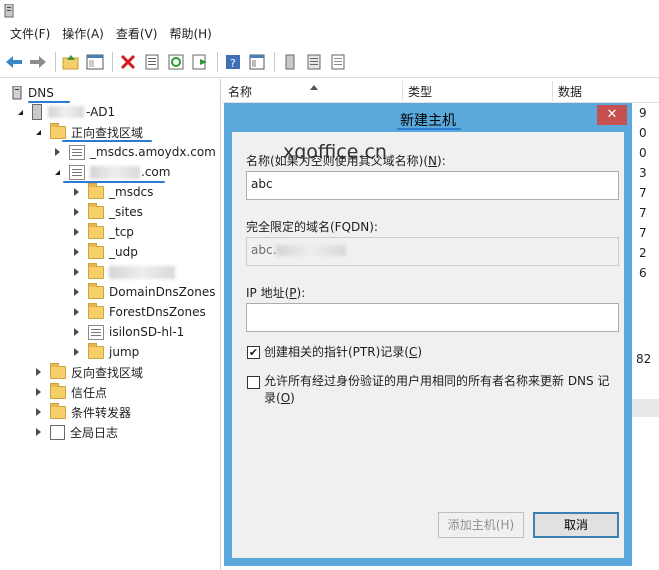  What do you see at coordinates (38, 62) in the screenshot?
I see `forward-arrow-icon` at bounding box center [38, 62].